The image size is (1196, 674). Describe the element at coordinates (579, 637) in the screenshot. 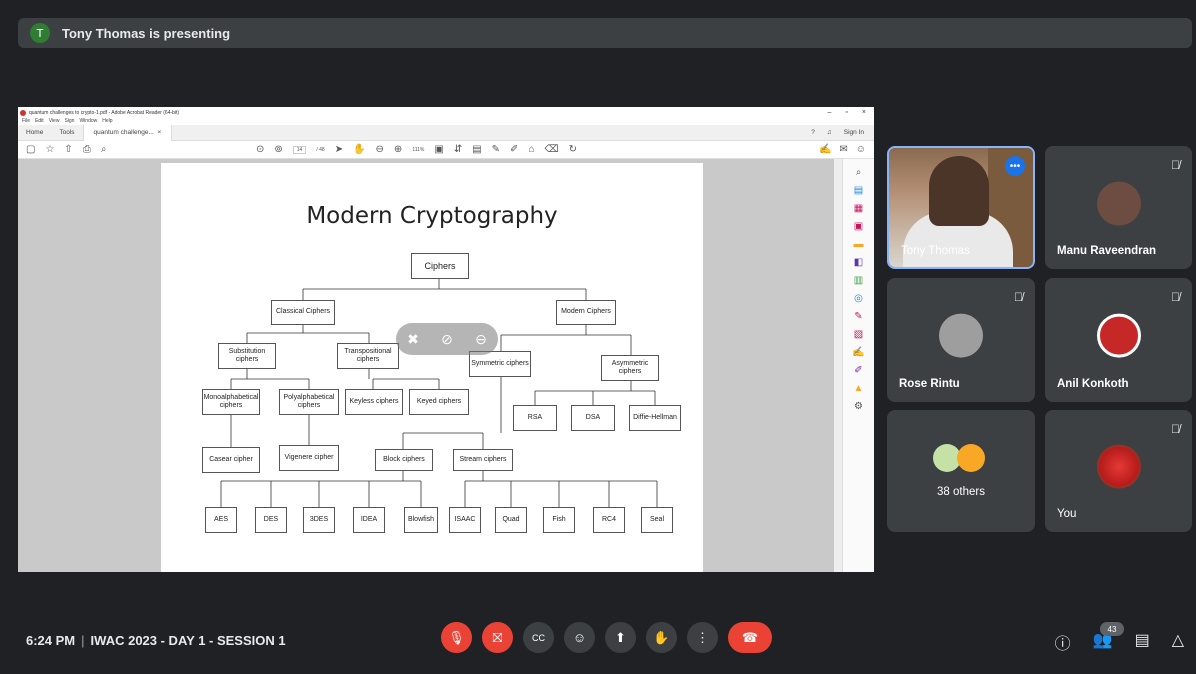

I see `emoji-button: ☺` at that location.